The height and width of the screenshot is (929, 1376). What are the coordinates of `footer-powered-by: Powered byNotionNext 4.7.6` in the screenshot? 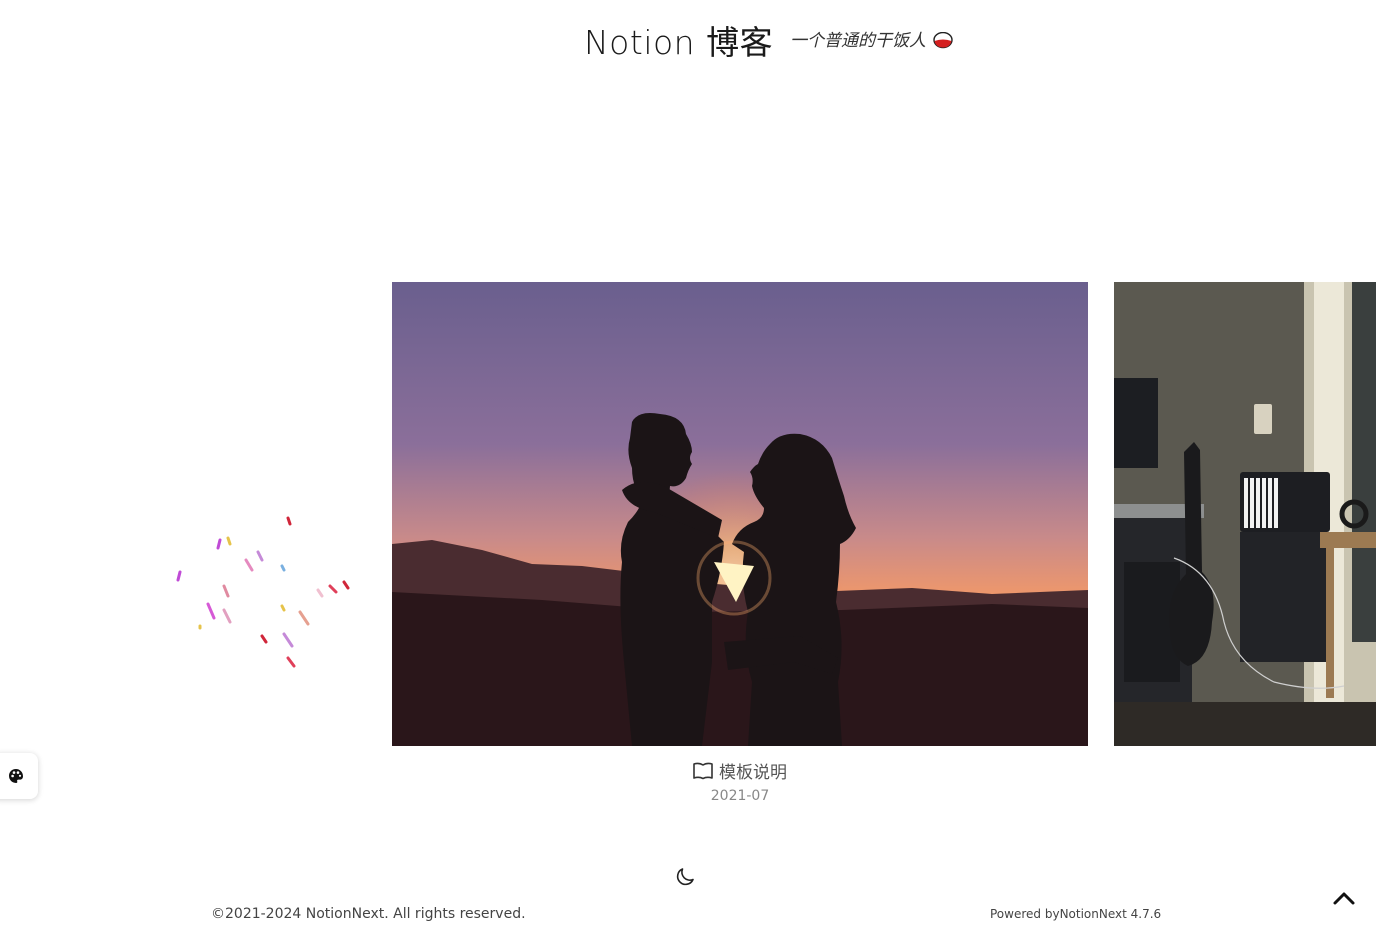 It's located at (1075, 914).